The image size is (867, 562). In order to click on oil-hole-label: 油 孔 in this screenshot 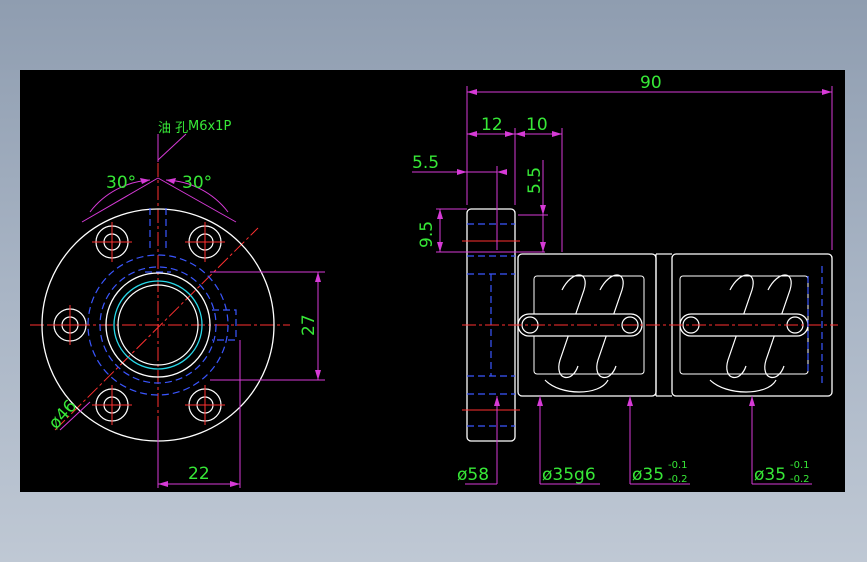, I will do `click(173, 128)`.